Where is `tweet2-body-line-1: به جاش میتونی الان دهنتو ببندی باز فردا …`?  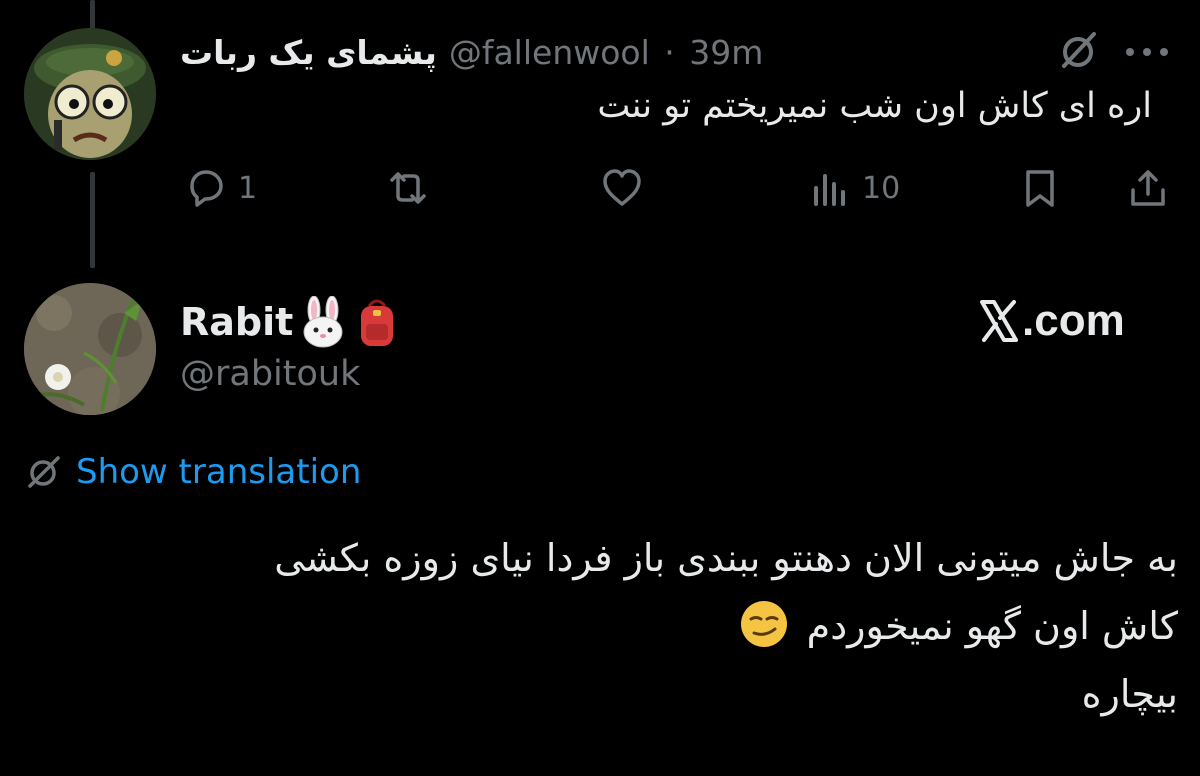 tweet2-body-line-1: به جاش میتونی الان دهنتو ببندی باز فردا … is located at coordinates (726, 558).